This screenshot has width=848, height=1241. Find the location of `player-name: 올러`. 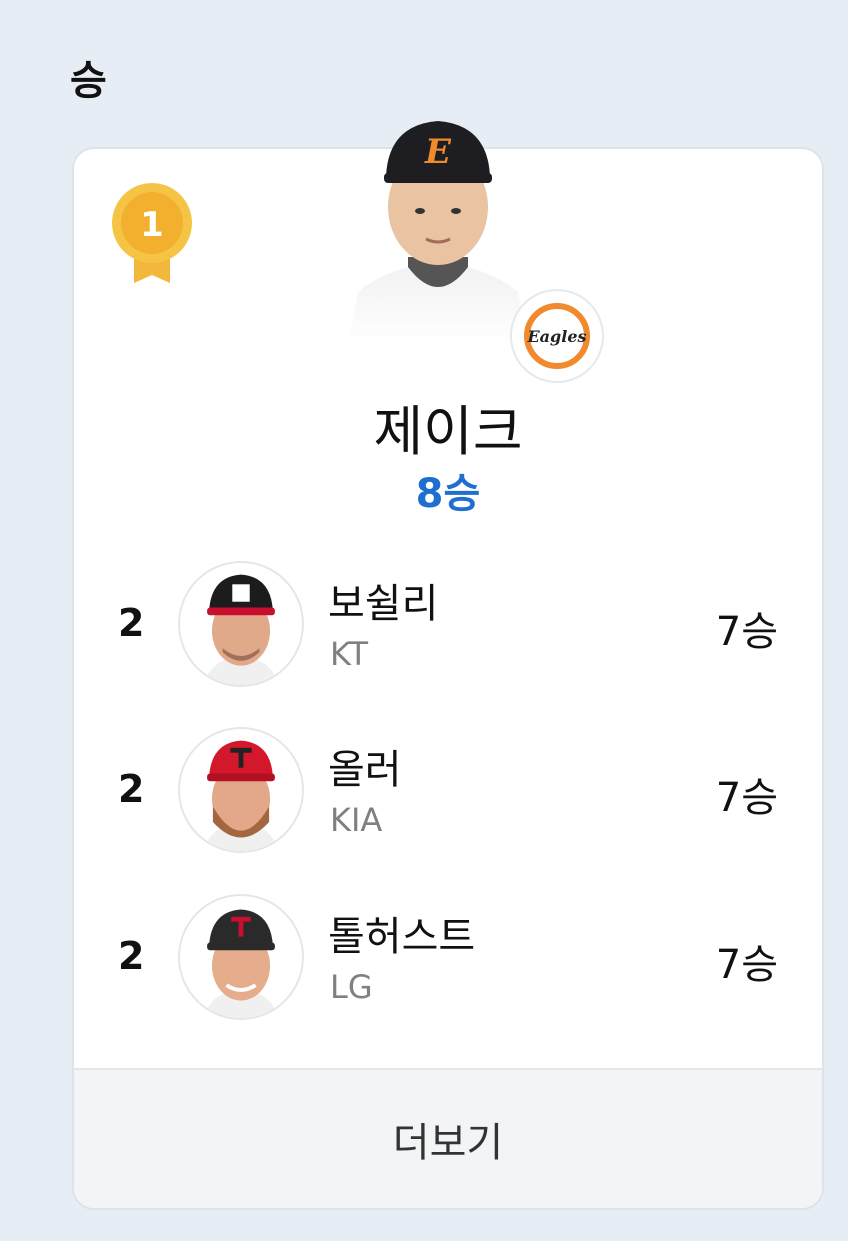

player-name: 올러 is located at coordinates (365, 766).